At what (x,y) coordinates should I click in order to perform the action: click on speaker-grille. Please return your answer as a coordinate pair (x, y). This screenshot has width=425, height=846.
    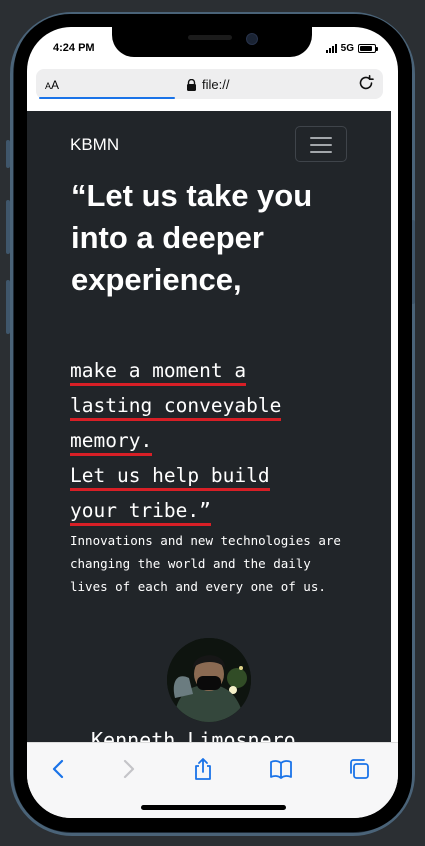
    Looking at the image, I should click on (210, 37).